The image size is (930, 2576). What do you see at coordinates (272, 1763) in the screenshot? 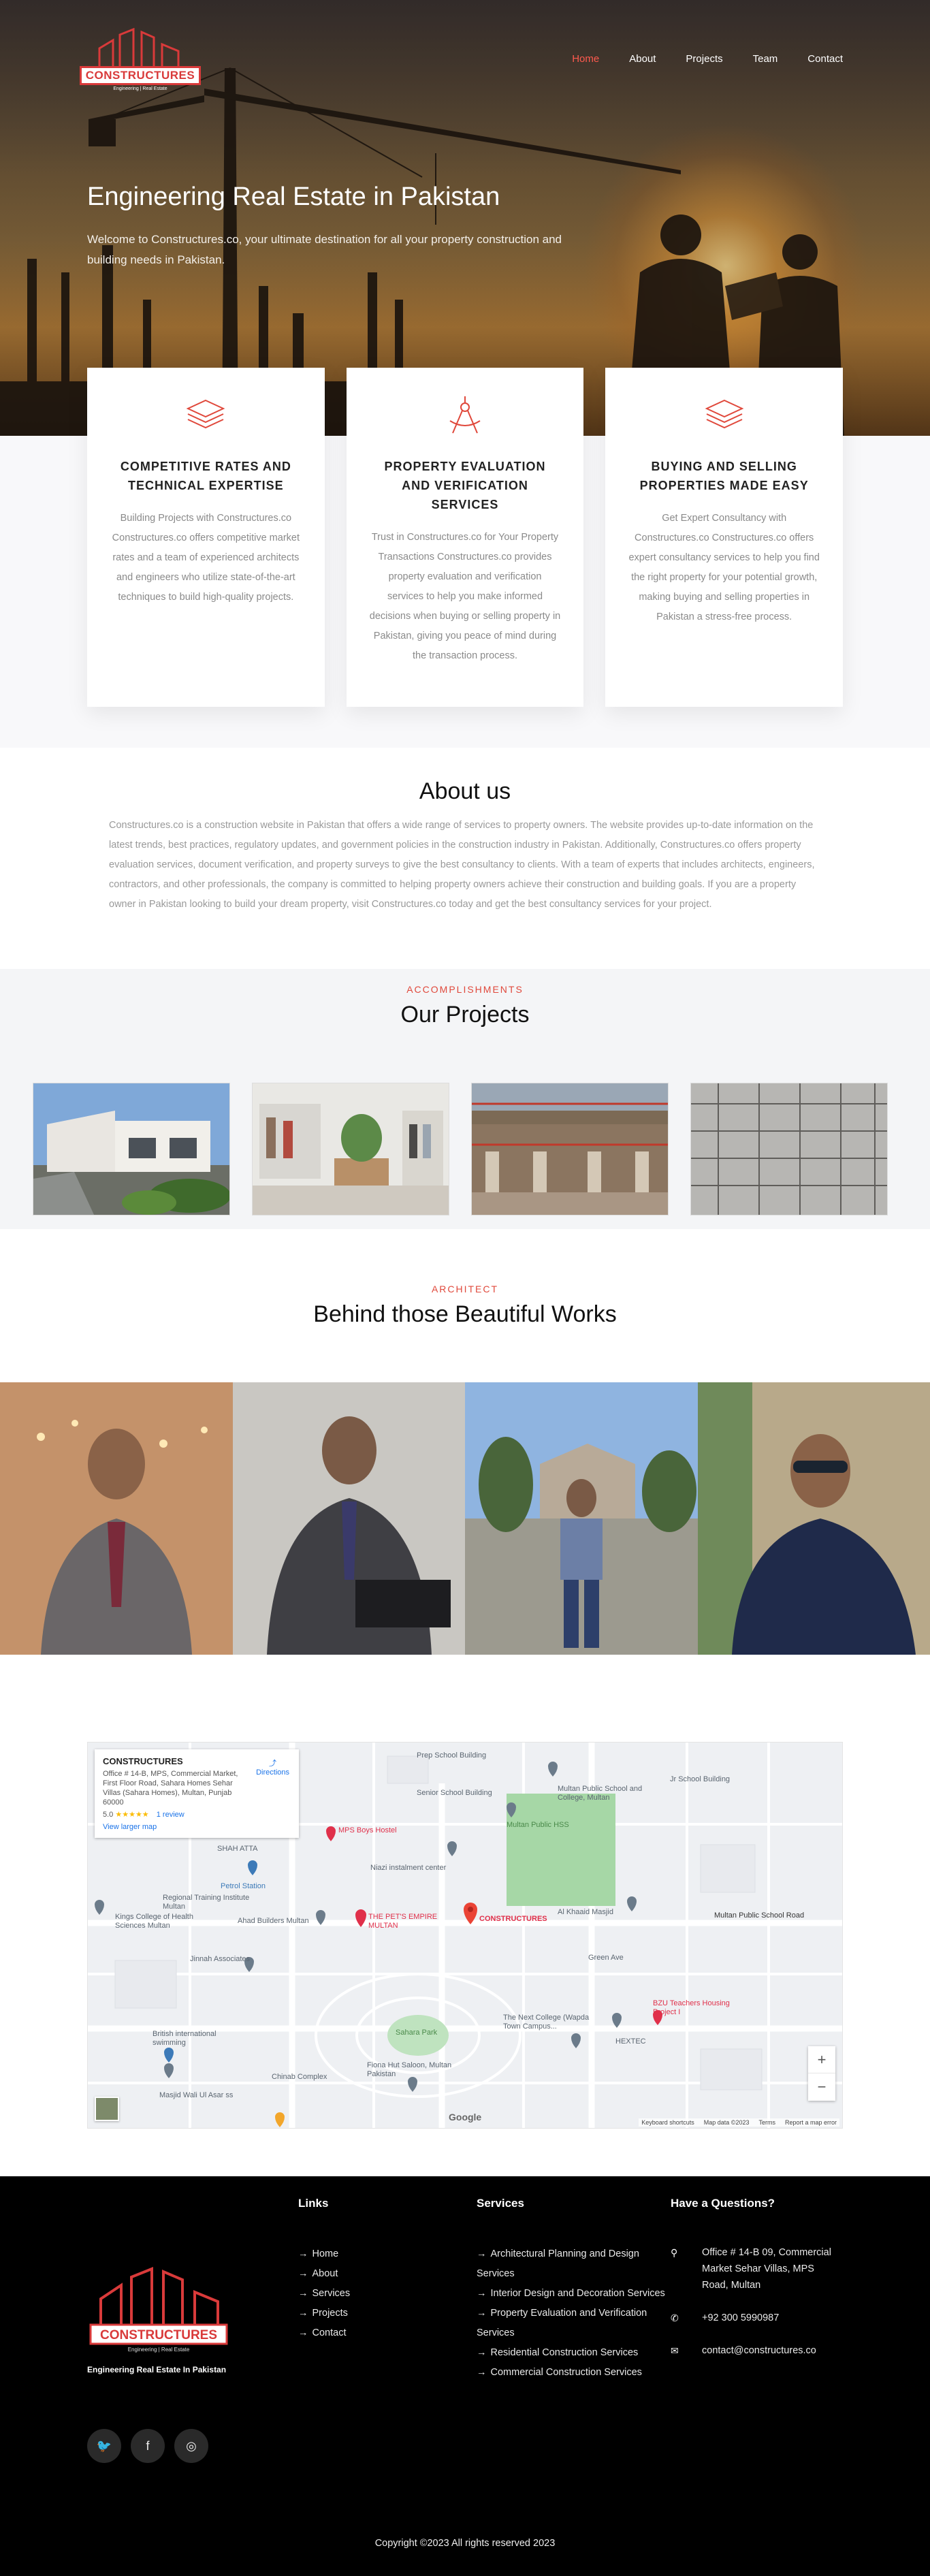
I see `directions-icon: ⤴` at bounding box center [272, 1763].